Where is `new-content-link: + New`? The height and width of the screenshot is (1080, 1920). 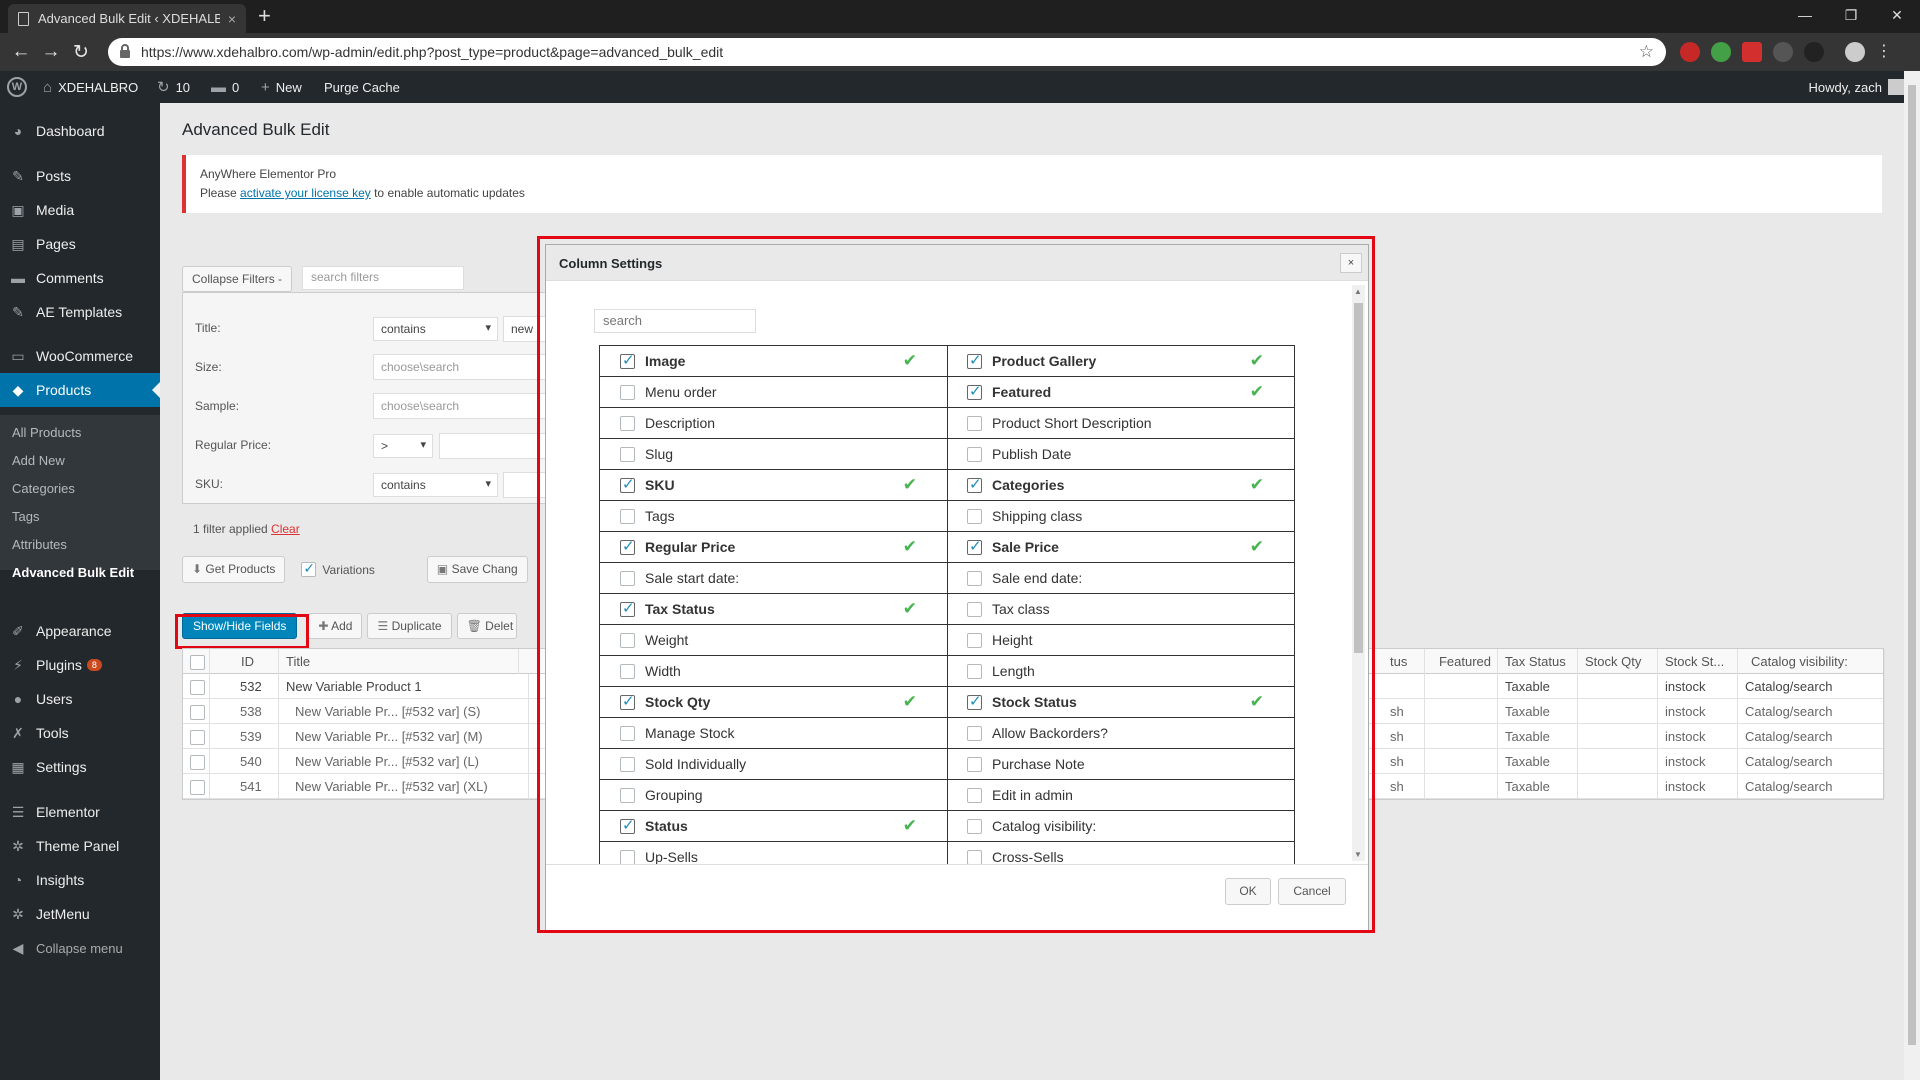 new-content-link: + New is located at coordinates (281, 87).